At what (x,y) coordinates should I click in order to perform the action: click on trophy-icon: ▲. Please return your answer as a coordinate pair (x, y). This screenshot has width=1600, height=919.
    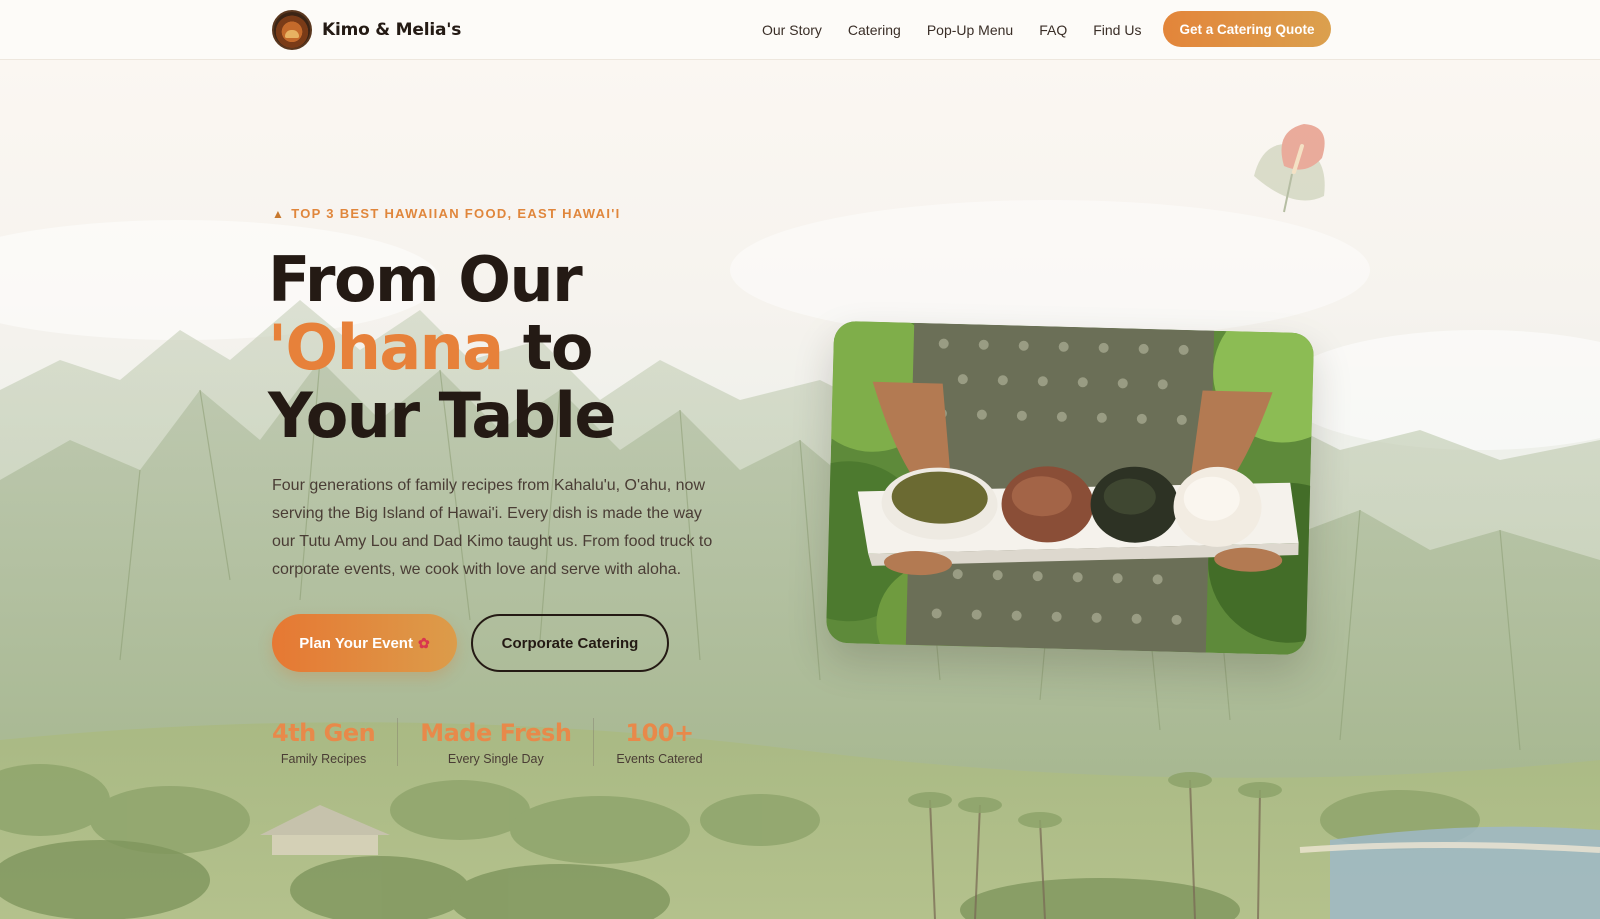
    Looking at the image, I should click on (279, 213).